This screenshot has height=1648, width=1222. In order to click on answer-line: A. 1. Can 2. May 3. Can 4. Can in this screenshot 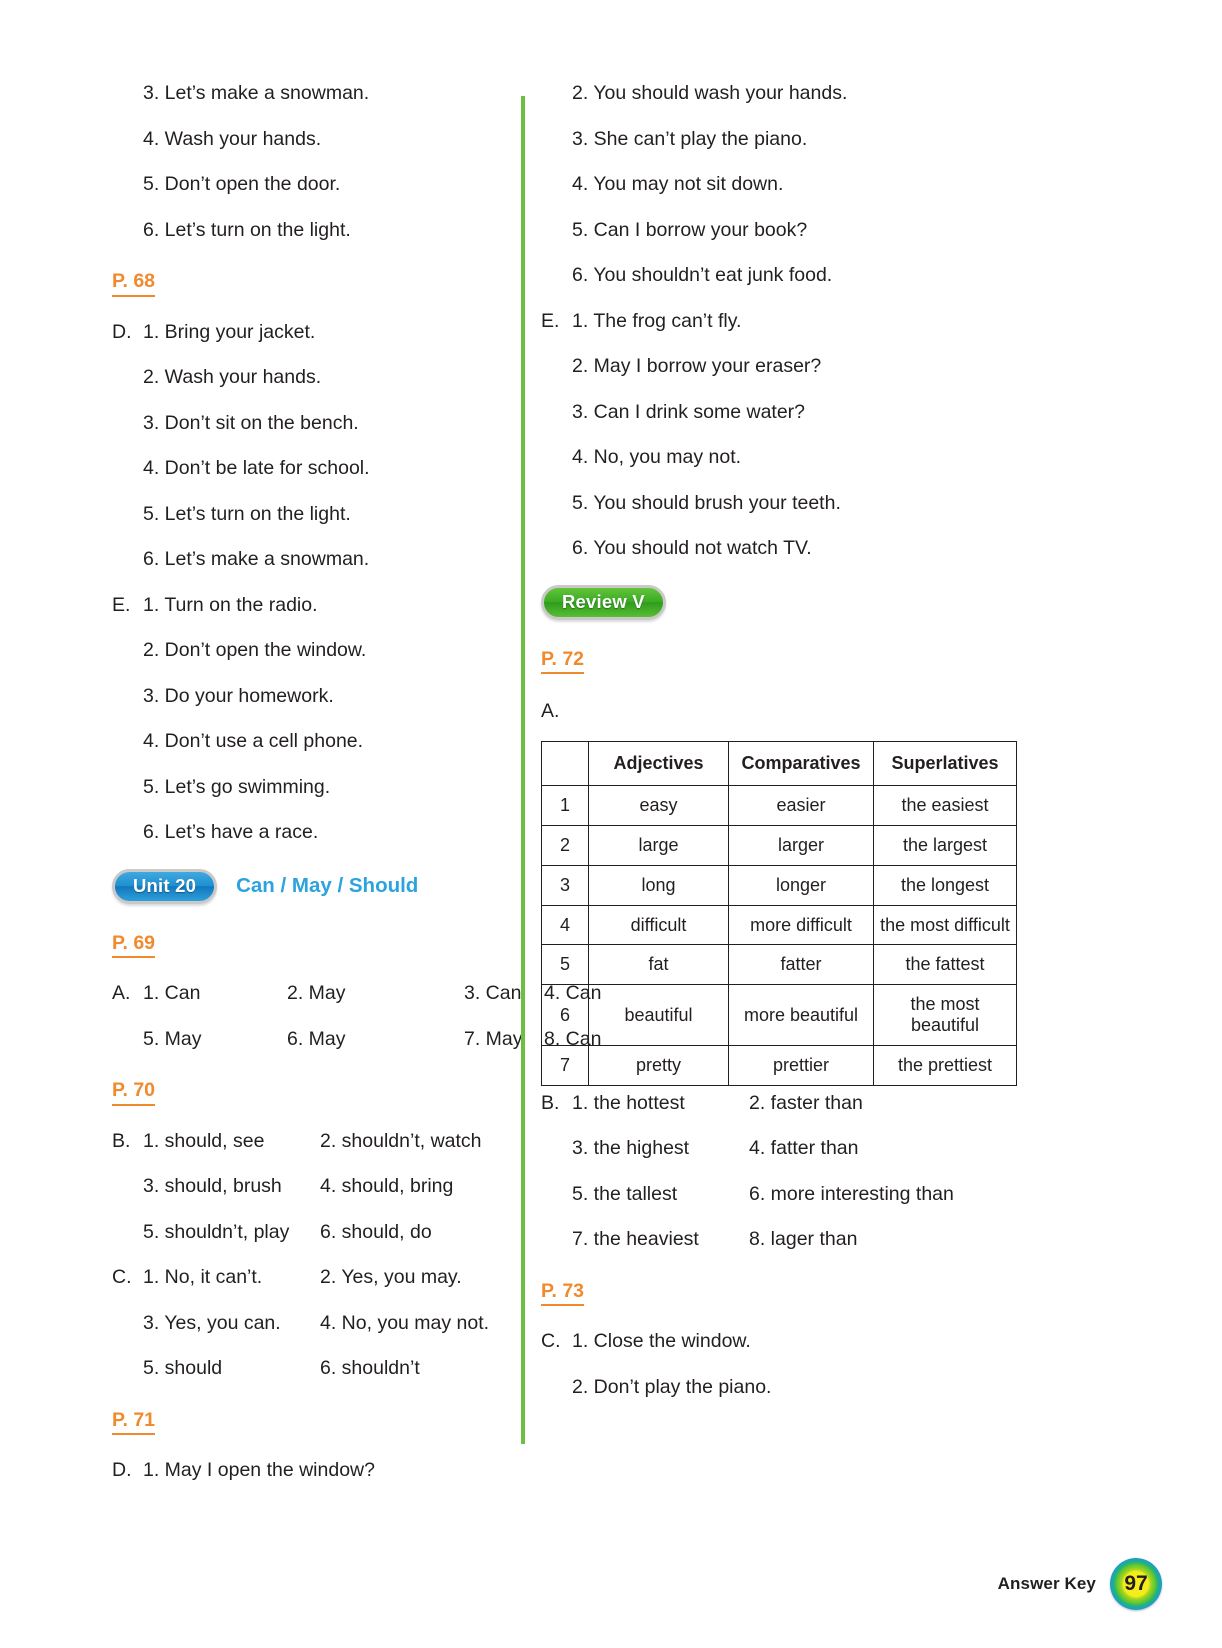, I will do `click(356, 993)`.